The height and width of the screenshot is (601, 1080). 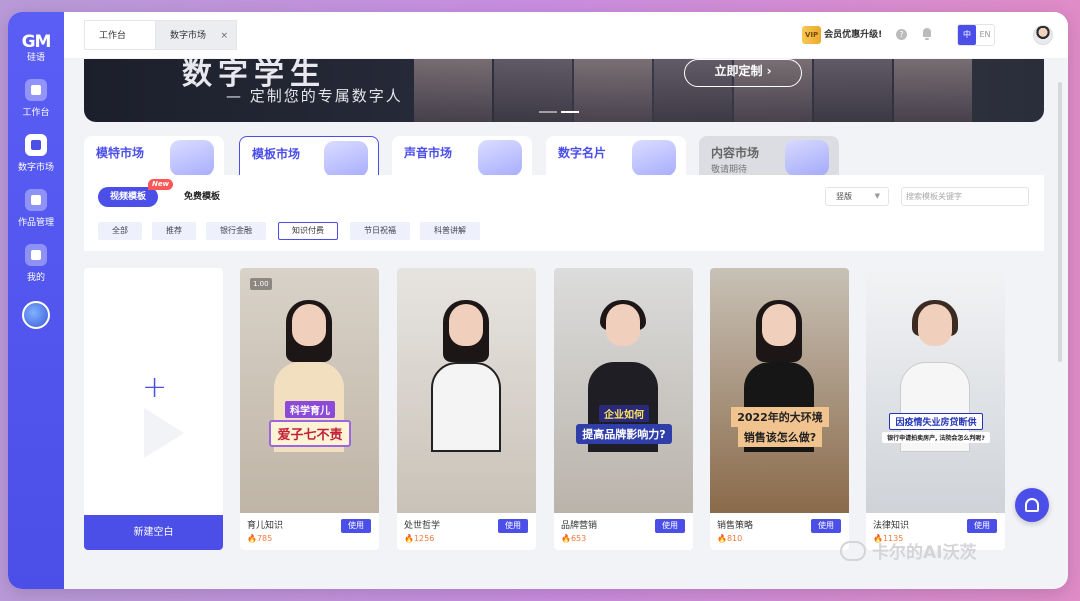 What do you see at coordinates (35, 278) in the screenshot?
I see `sidebar-item-label: 我的` at bounding box center [35, 278].